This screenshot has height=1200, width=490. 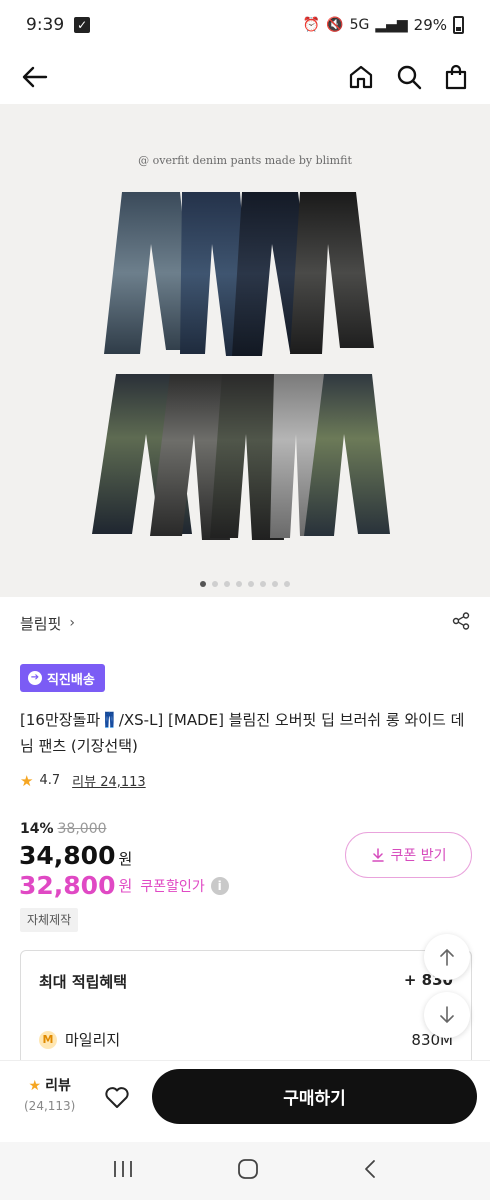 What do you see at coordinates (418, 856) in the screenshot?
I see `coupon-button-label: 쿠폰 받기` at bounding box center [418, 856].